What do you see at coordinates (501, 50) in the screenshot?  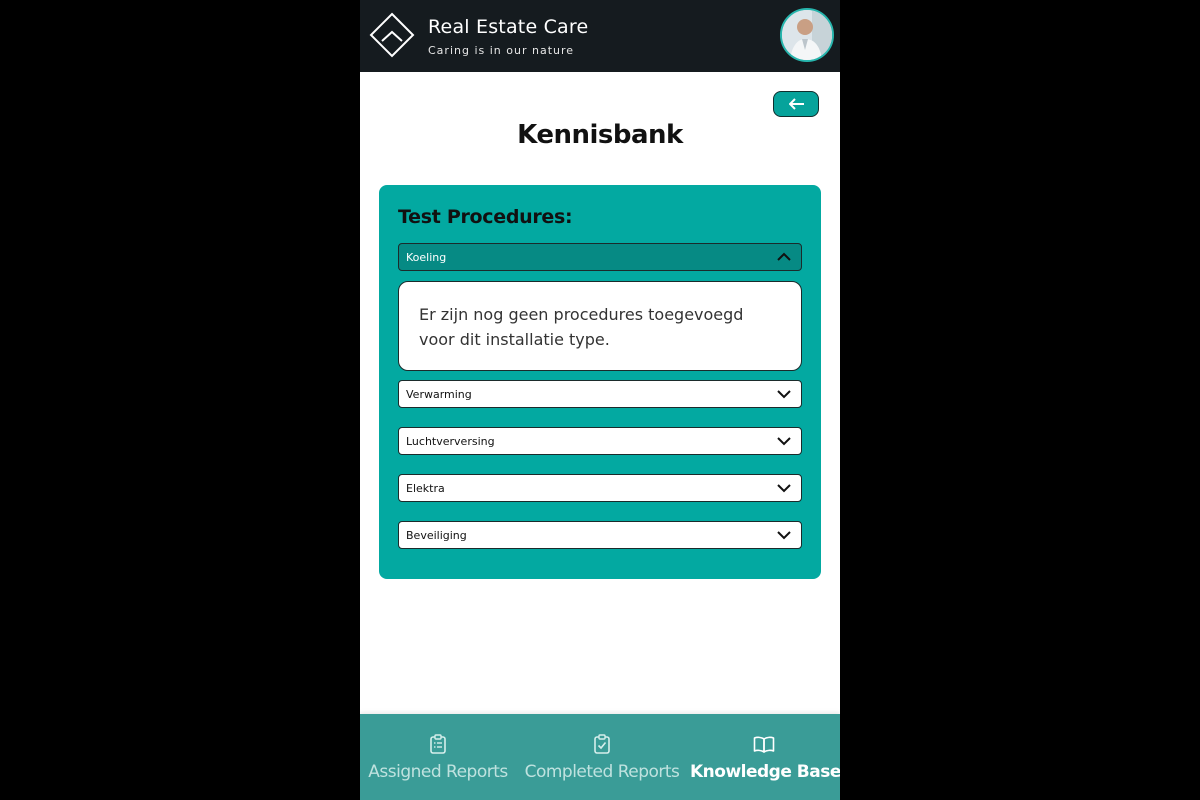 I see `brand-subtitle: Caring is in our nature` at bounding box center [501, 50].